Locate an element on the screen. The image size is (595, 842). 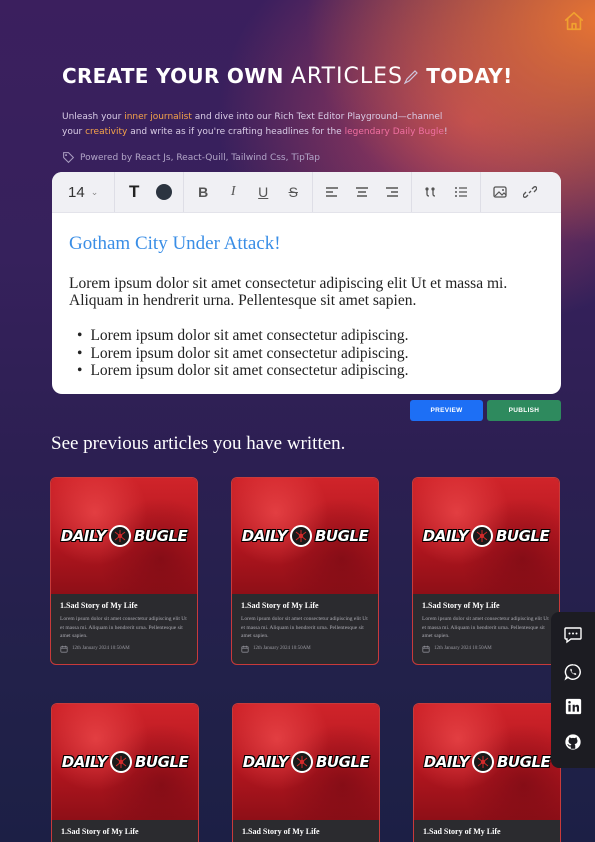
publish-button: PUBLISH is located at coordinates (524, 410).